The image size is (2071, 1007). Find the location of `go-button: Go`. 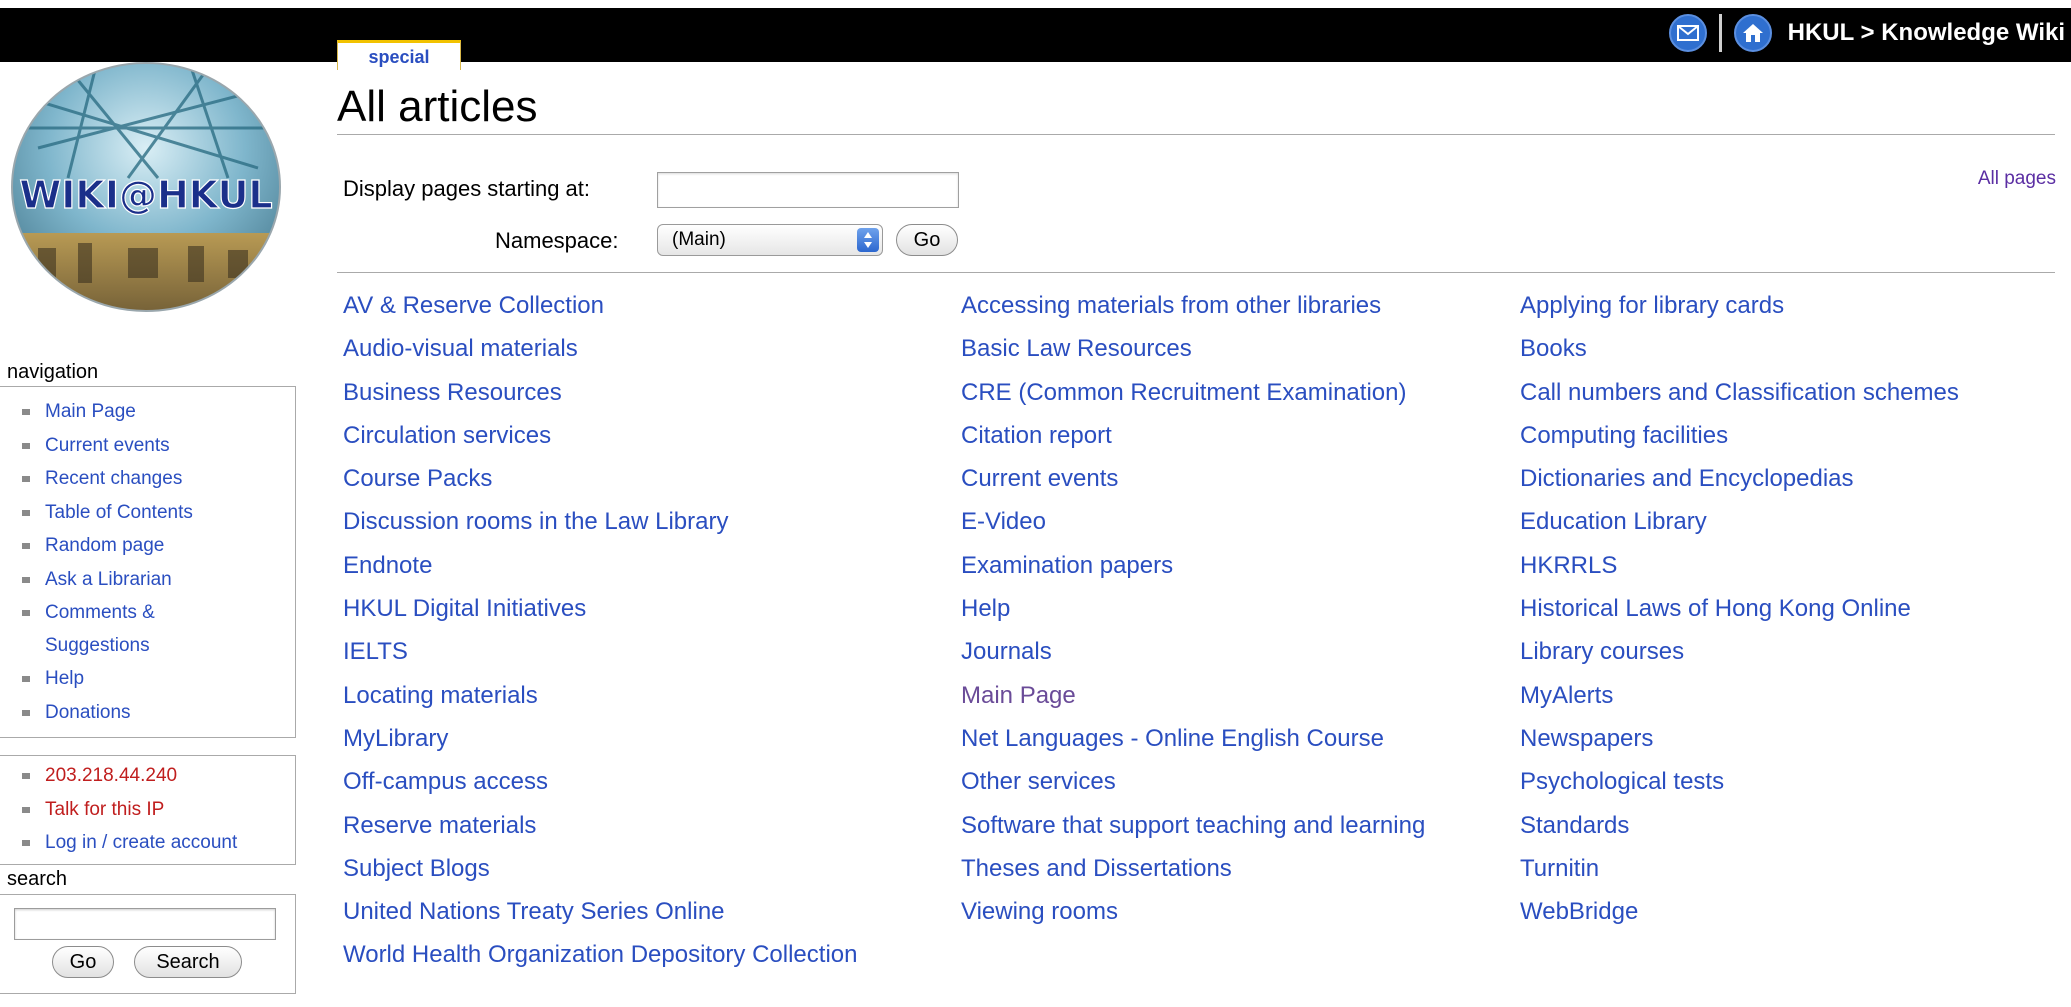

go-button: Go is located at coordinates (927, 240).